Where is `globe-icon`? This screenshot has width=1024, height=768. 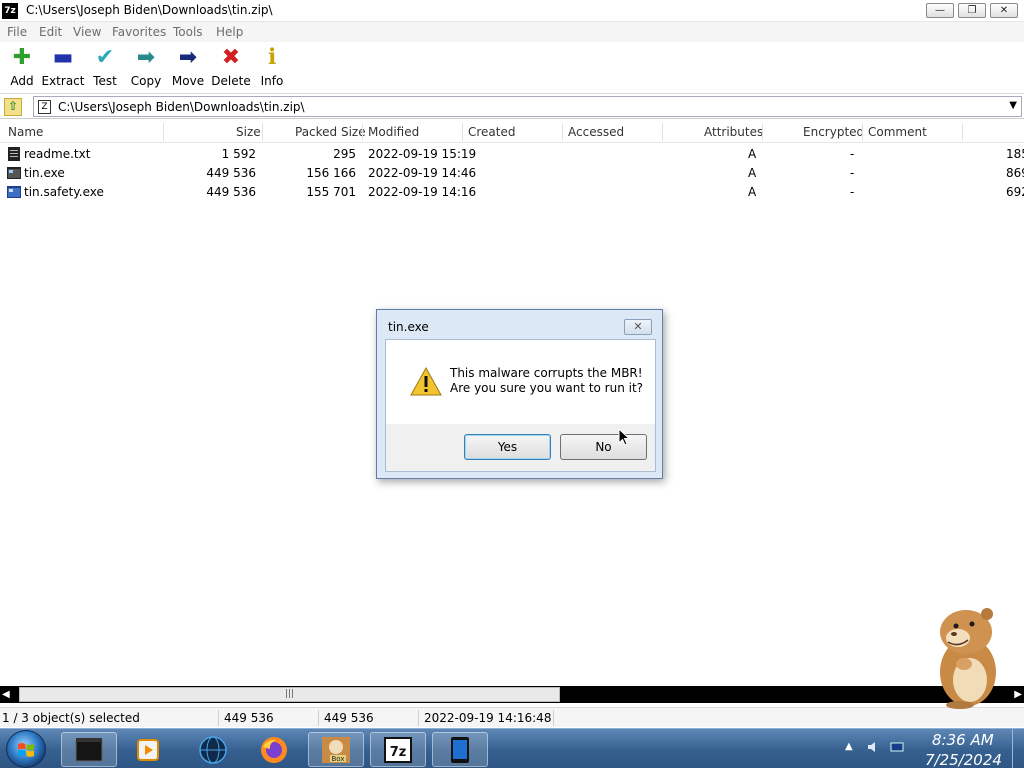 globe-icon is located at coordinates (213, 749).